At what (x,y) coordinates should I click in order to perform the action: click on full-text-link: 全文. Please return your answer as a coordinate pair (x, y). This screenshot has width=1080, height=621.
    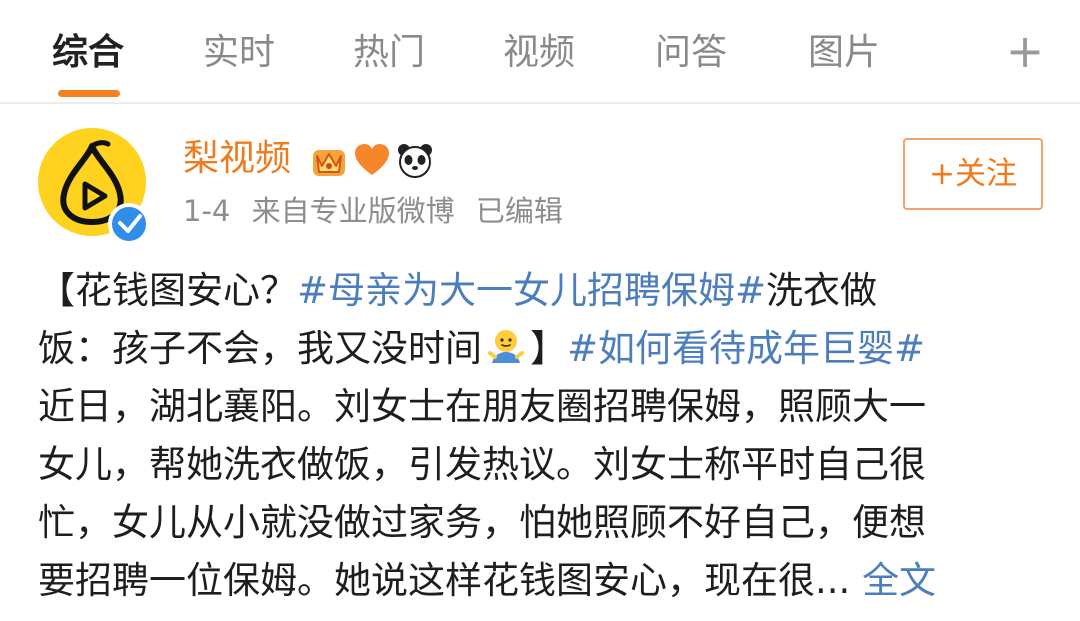
    Looking at the image, I should click on (899, 580).